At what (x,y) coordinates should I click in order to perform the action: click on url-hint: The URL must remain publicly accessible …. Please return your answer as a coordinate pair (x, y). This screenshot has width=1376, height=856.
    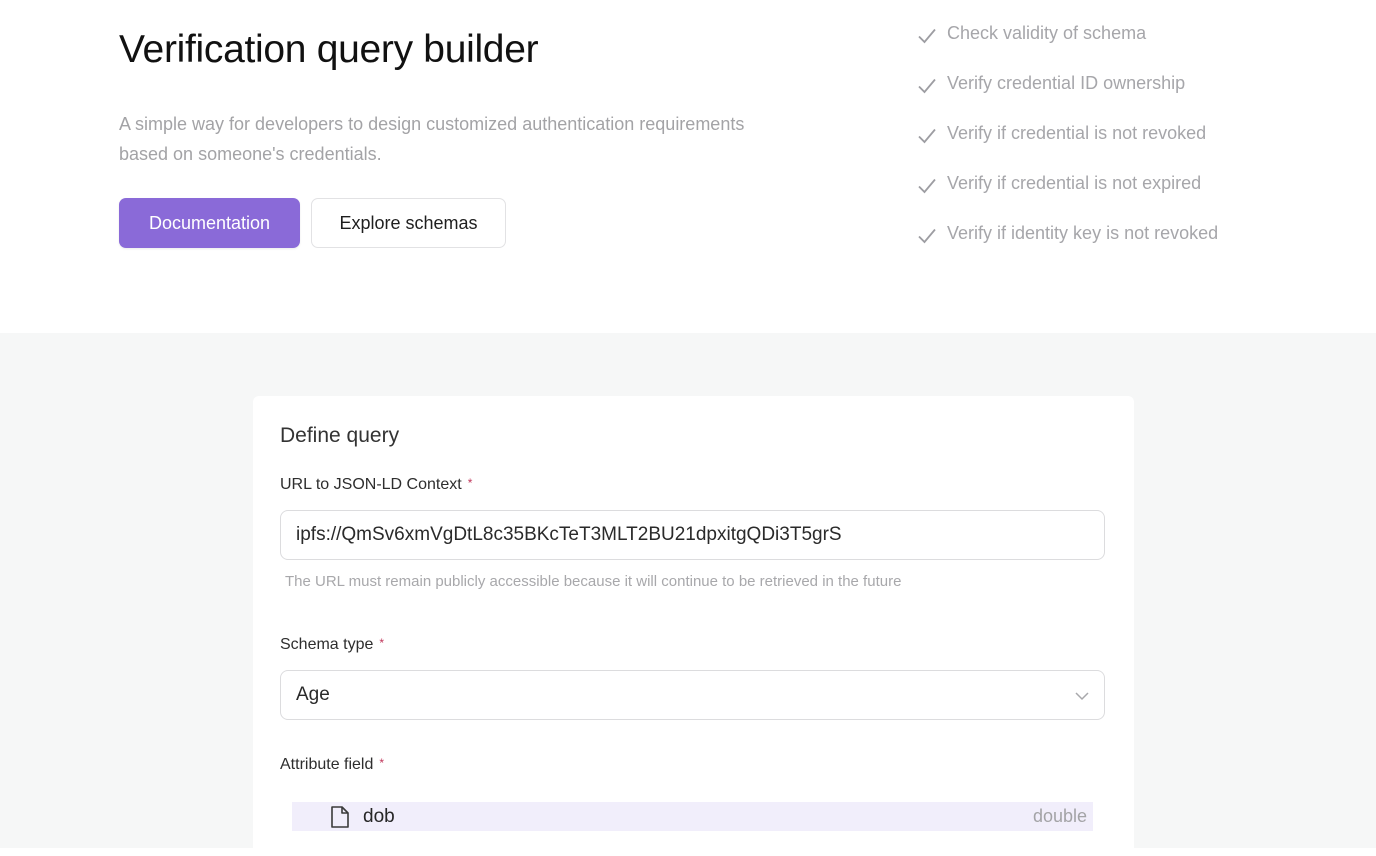
    Looking at the image, I should click on (593, 581).